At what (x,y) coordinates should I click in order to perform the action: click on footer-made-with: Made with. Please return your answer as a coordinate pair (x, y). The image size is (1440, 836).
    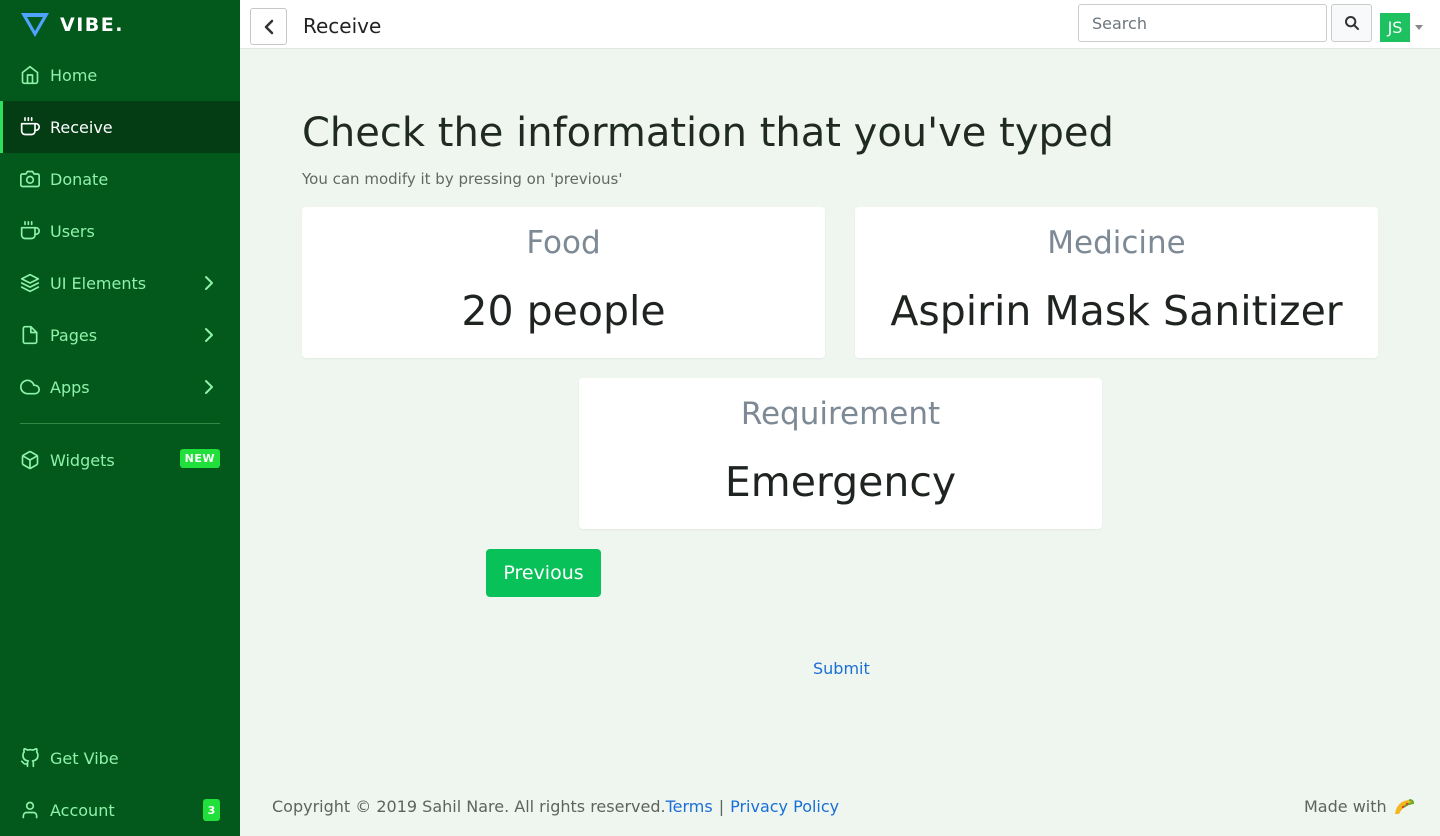
    Looking at the image, I should click on (1359, 806).